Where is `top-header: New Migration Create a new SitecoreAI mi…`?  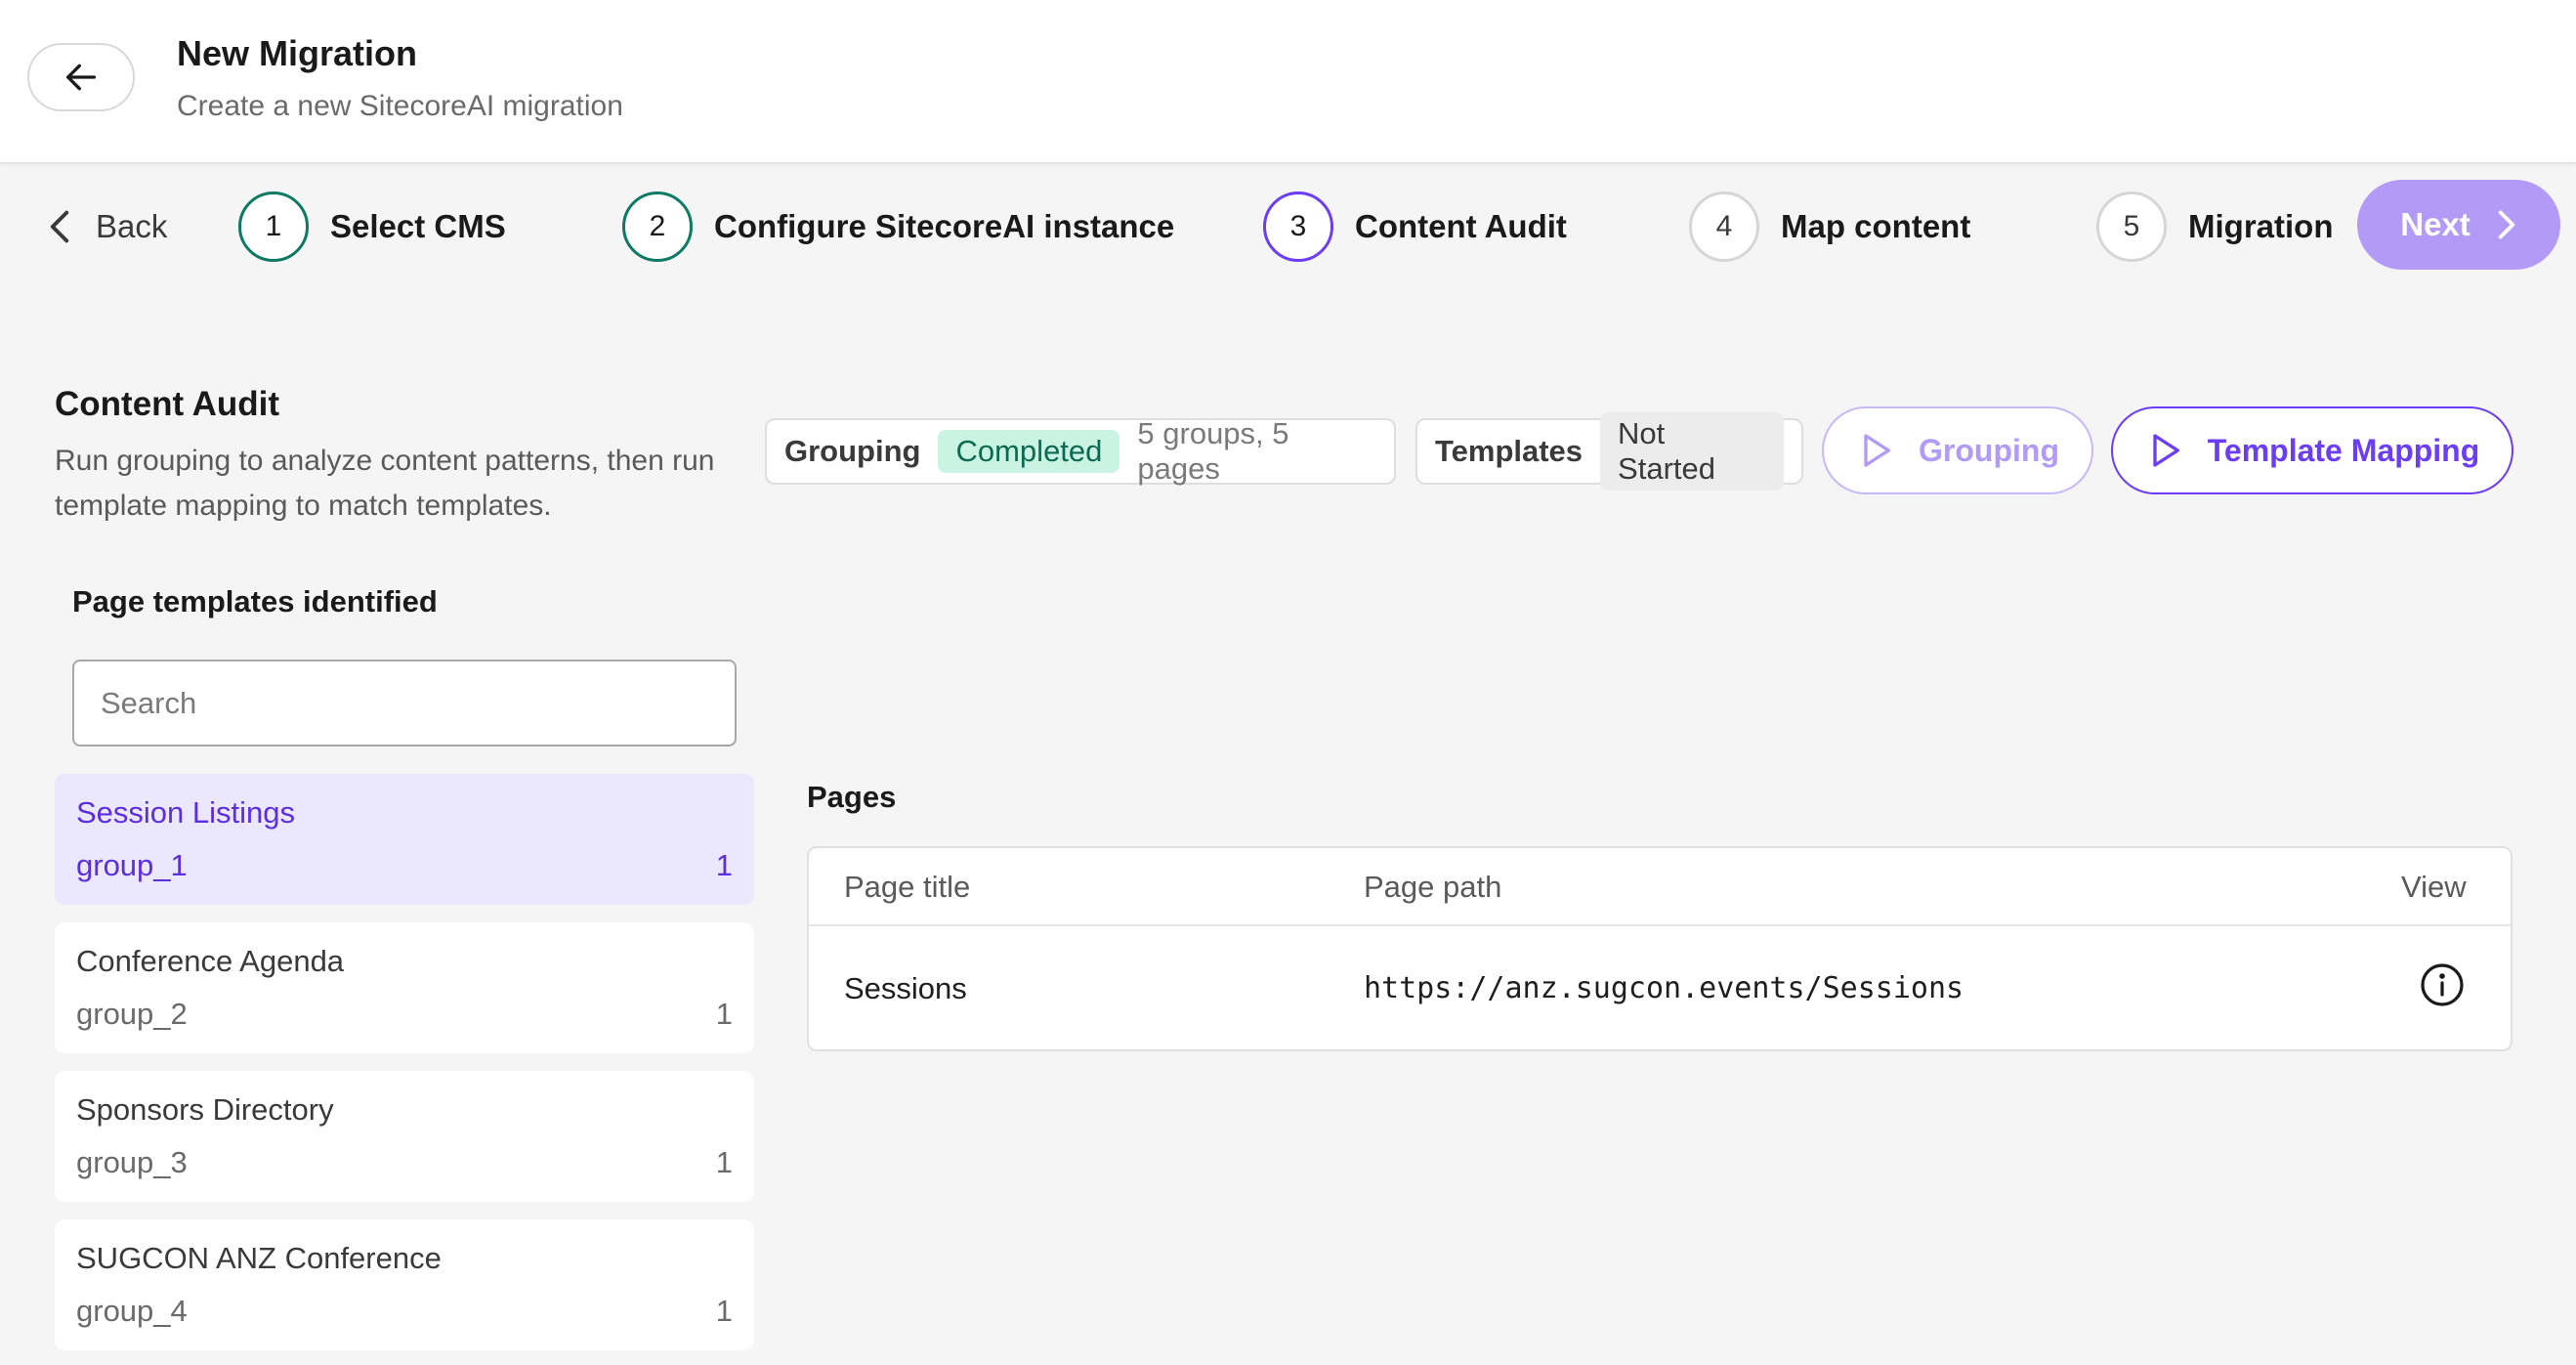 top-header: New Migration Create a new SitecoreAI mi… is located at coordinates (1288, 82).